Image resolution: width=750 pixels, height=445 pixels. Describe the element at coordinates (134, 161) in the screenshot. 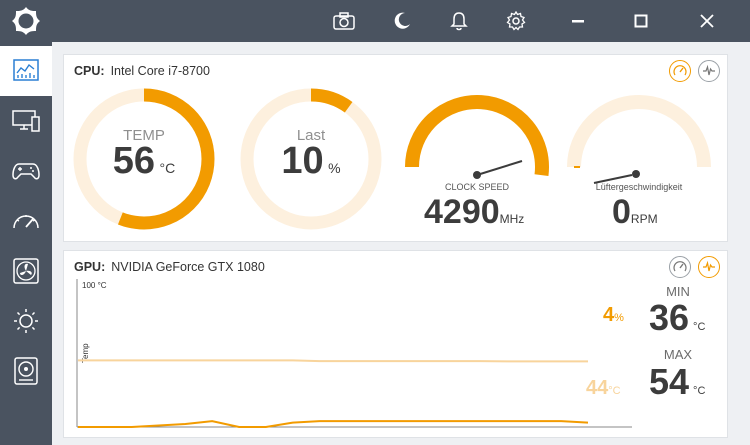

I see `temp-value: 56` at that location.